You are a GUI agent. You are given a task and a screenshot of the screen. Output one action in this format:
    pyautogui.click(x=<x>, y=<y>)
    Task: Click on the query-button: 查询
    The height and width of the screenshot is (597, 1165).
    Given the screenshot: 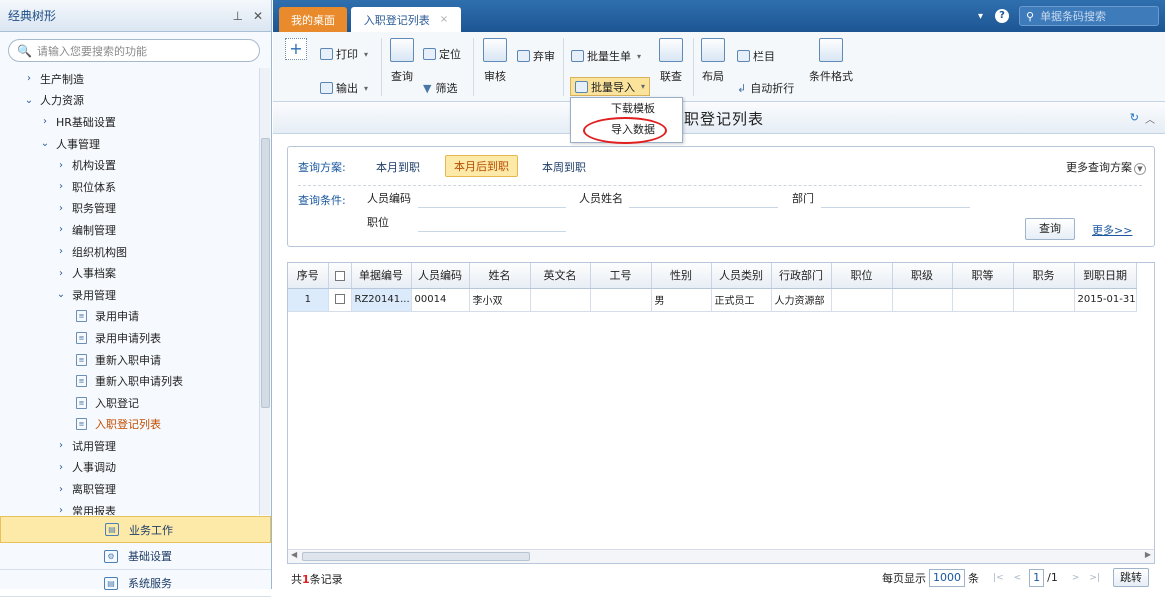 What is the action you would take?
    pyautogui.click(x=402, y=61)
    